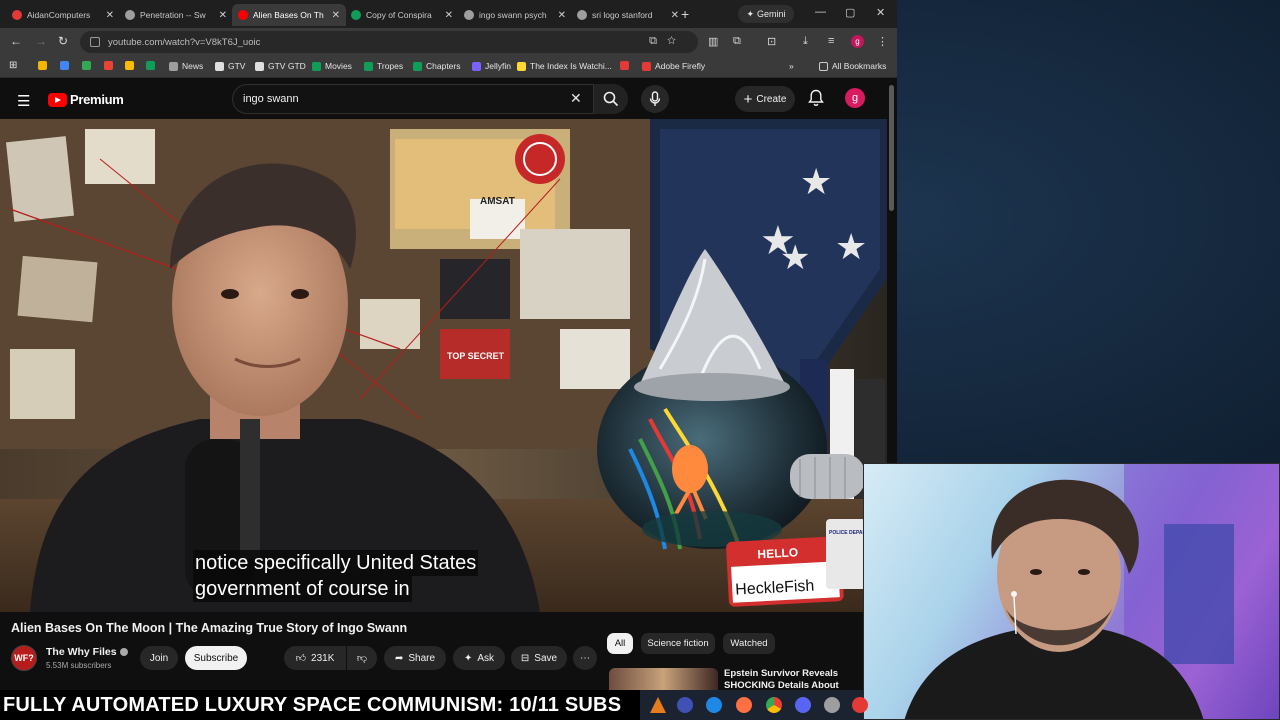  Describe the element at coordinates (315, 658) in the screenshot. I see `like-button: 👍︎ 231K` at that location.